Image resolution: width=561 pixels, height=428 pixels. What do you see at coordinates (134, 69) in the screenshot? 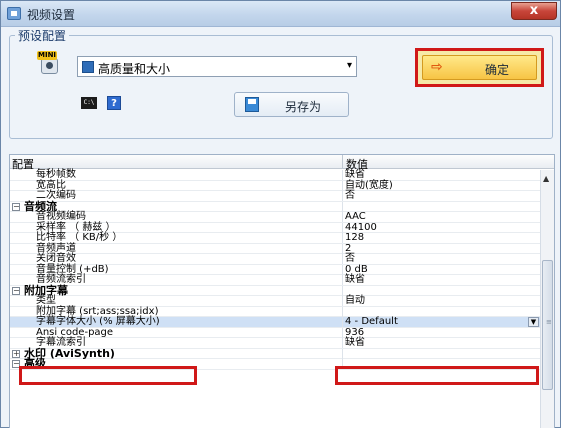
I see `preset-selected-value: 高质量和大小` at bounding box center [134, 69].